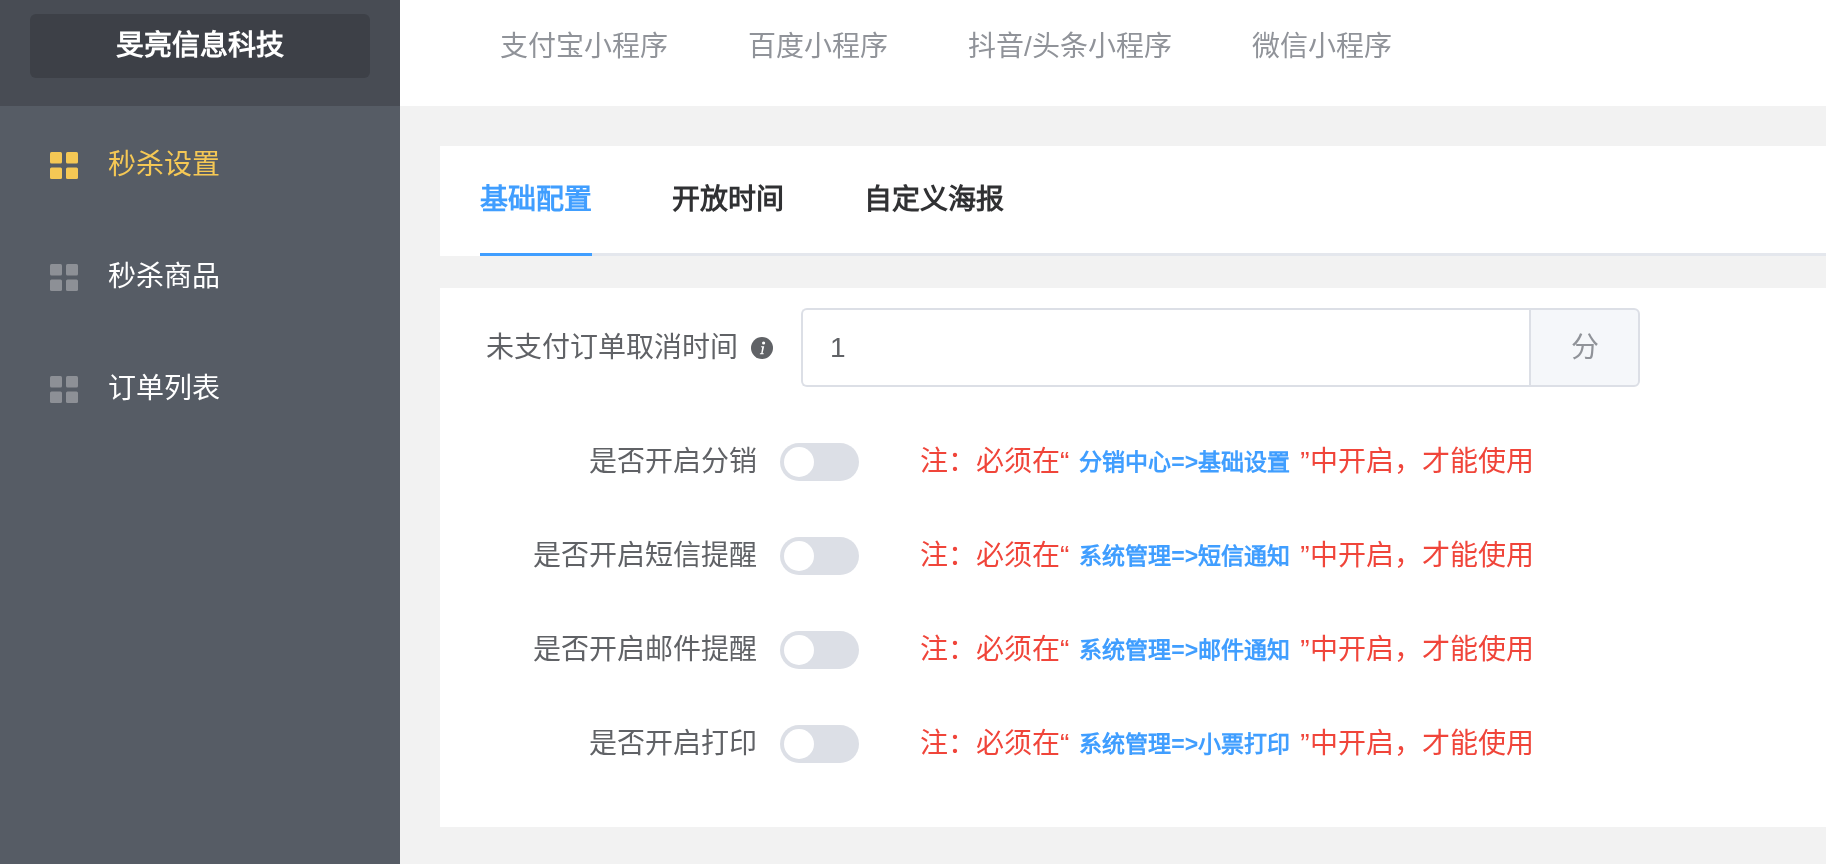 The width and height of the screenshot is (1826, 864). I want to click on field-label: 未支付订单取消时间, so click(612, 347).